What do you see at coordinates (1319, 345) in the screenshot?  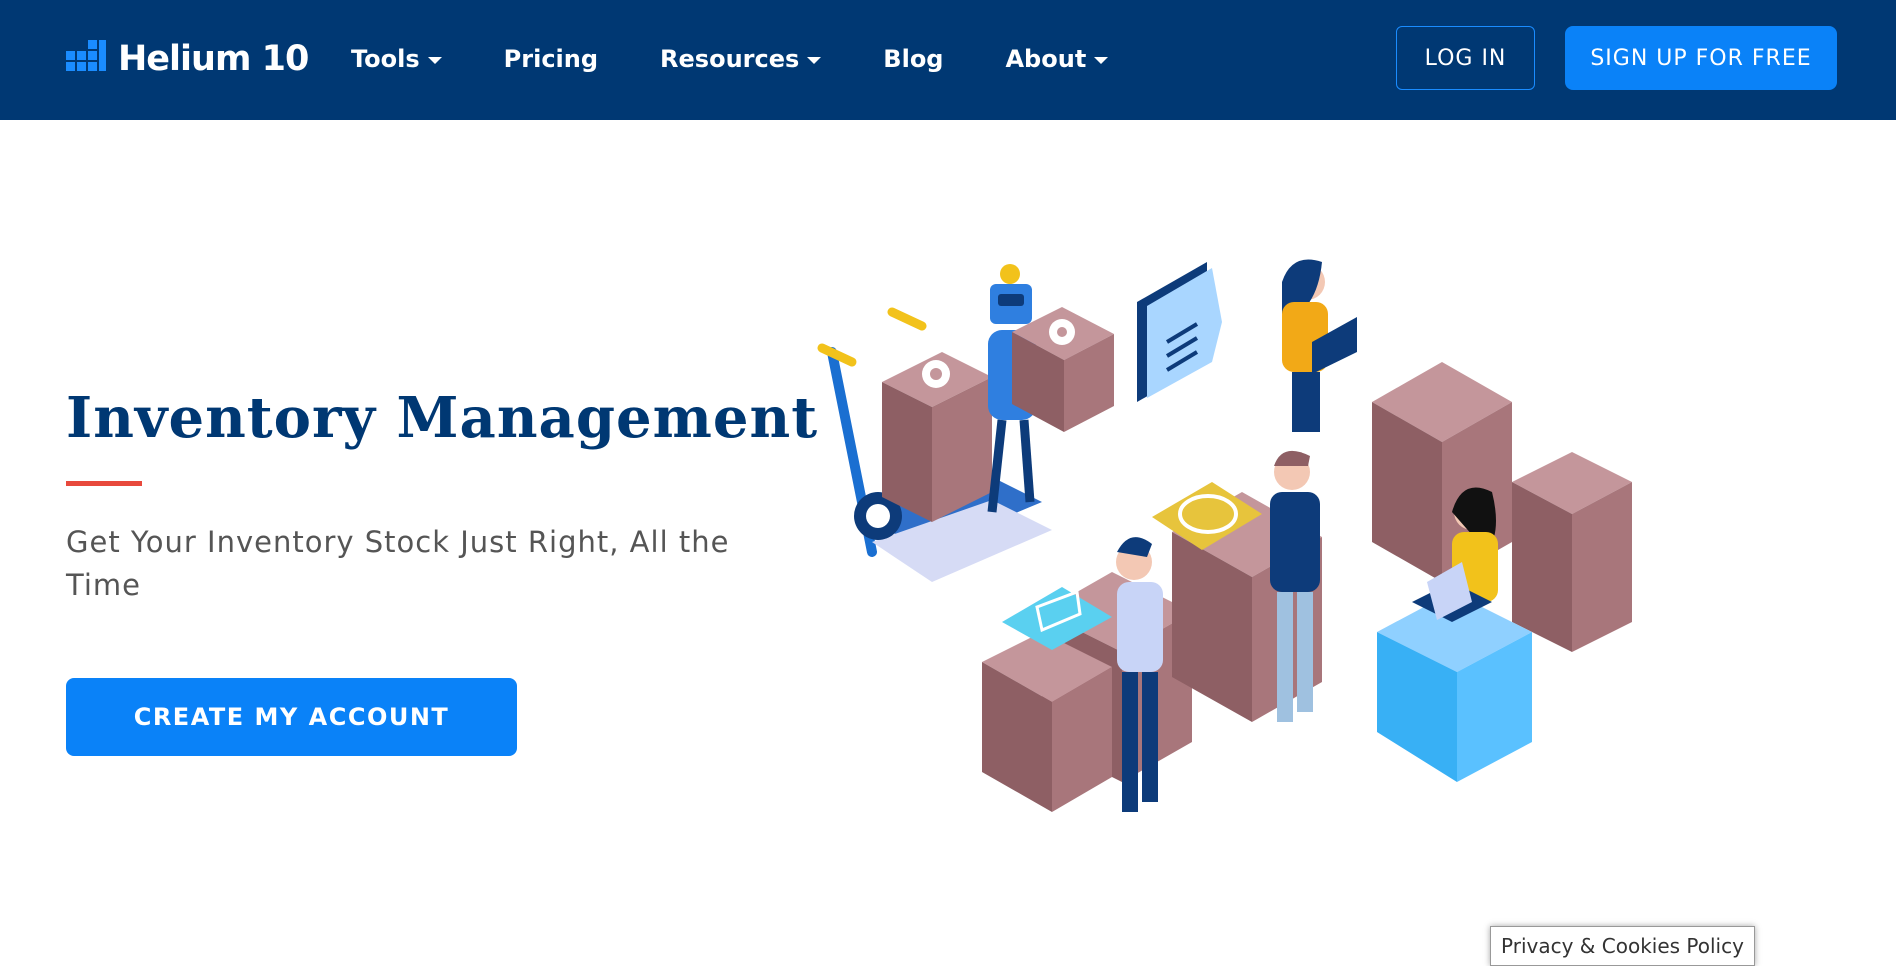 I see `person-with-laptop-illustration` at bounding box center [1319, 345].